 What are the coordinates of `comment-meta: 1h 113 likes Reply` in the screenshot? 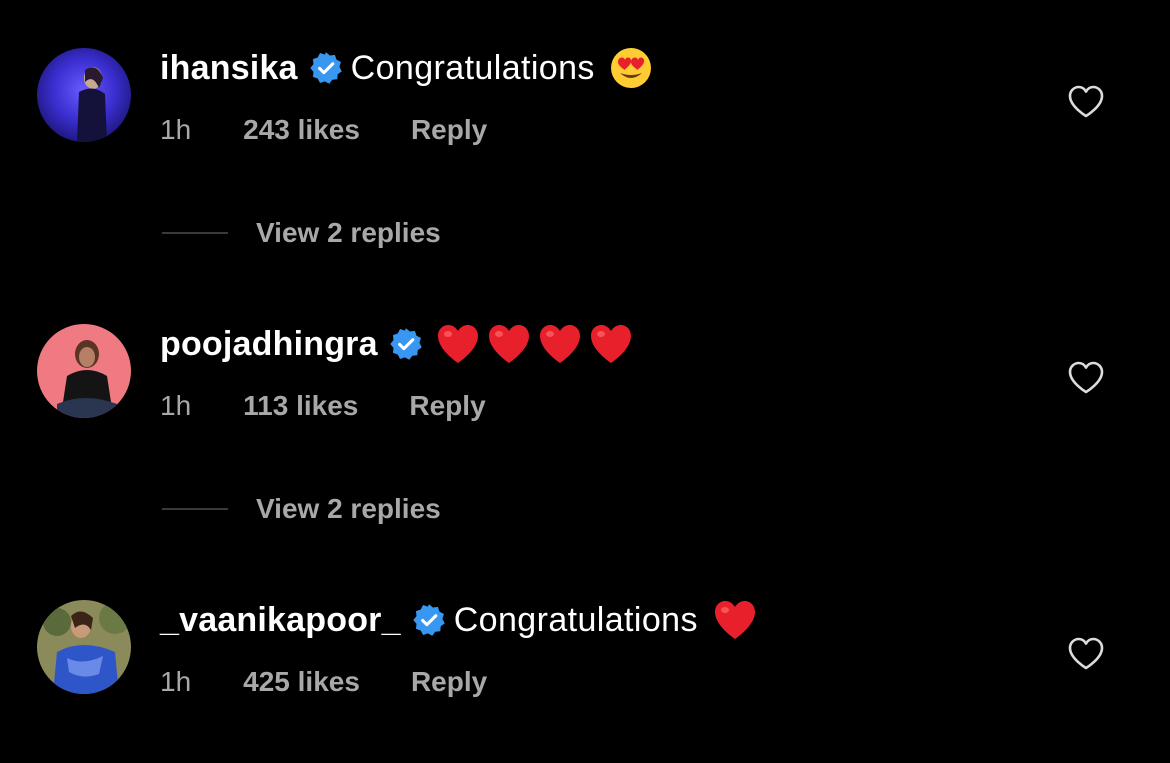 It's located at (323, 406).